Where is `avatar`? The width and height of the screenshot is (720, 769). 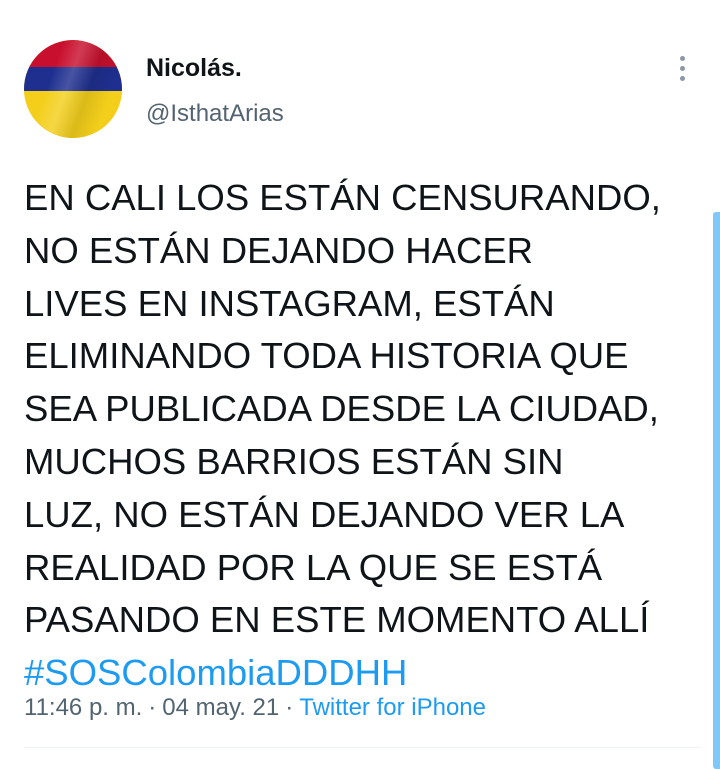 avatar is located at coordinates (73, 89).